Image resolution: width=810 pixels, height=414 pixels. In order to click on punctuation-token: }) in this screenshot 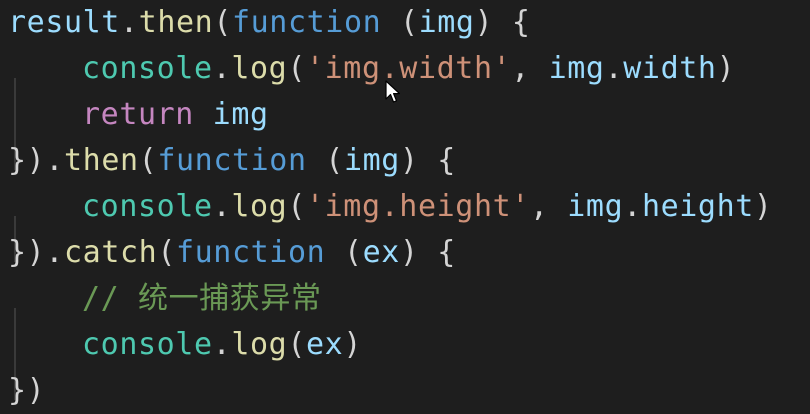, I will do `click(27, 390)`.